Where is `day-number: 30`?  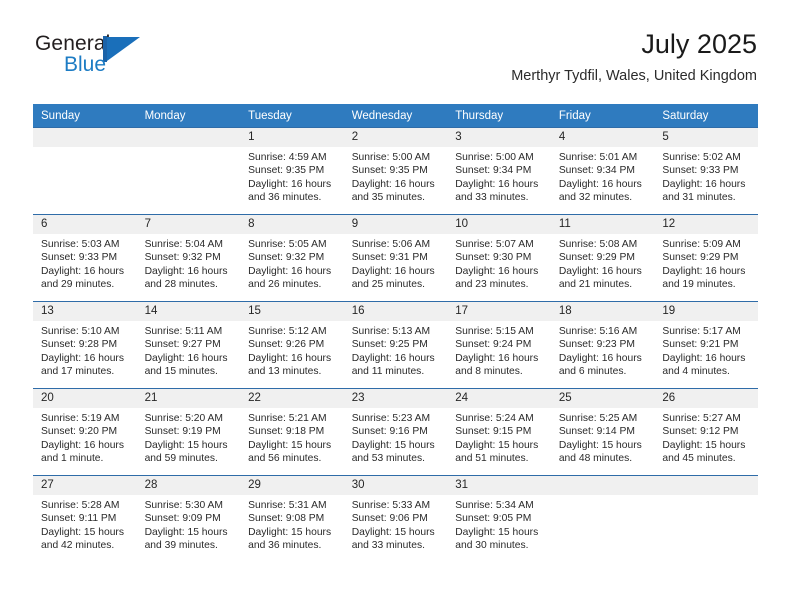 day-number: 30 is located at coordinates (395, 485).